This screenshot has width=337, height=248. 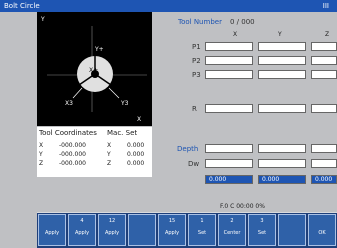 What do you see at coordinates (194, 164) in the screenshot?
I see `row-label-dw: Dw` at bounding box center [194, 164].